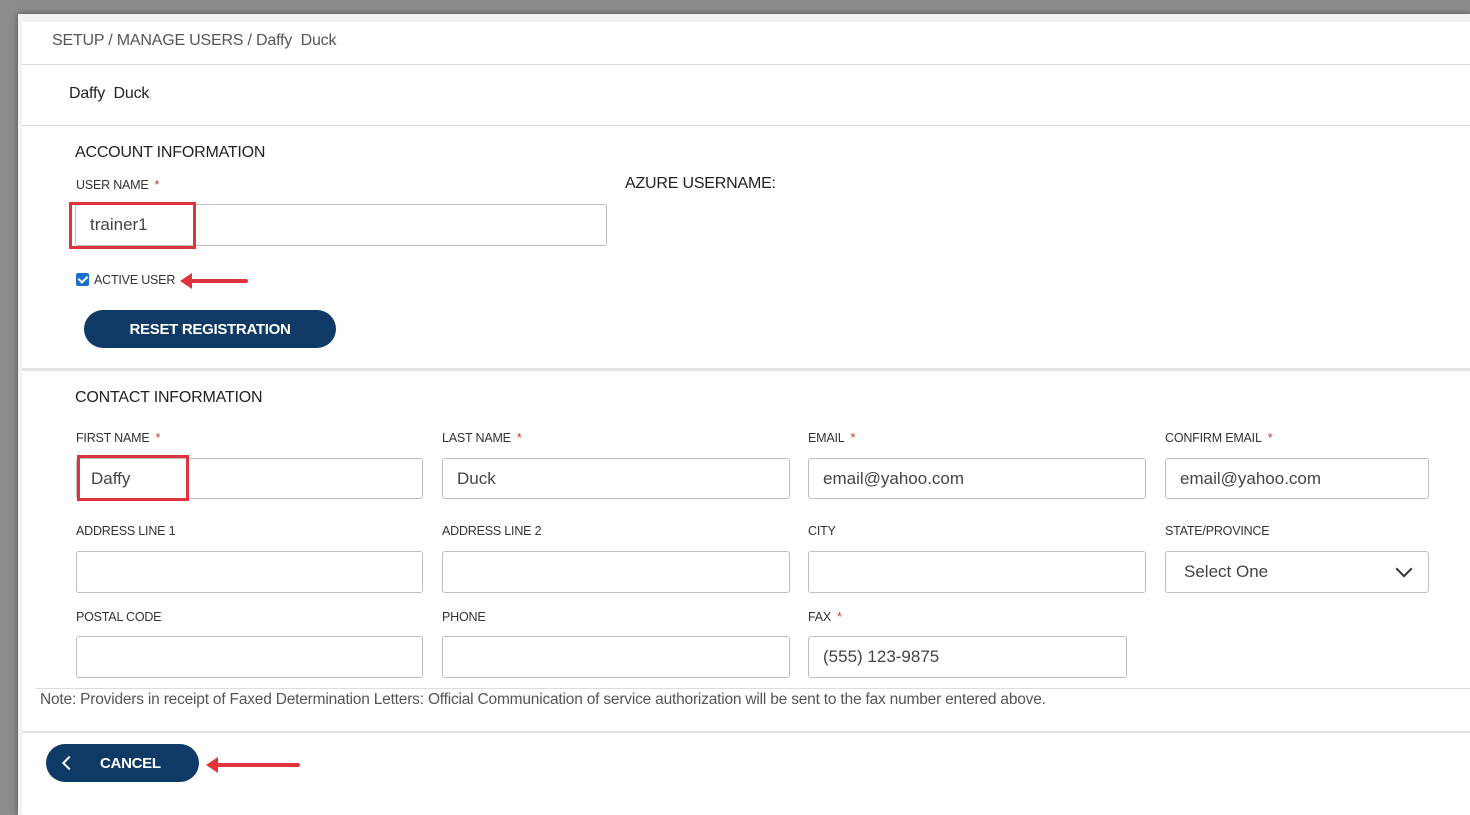 The width and height of the screenshot is (1470, 815). I want to click on city-label: CITY, so click(822, 531).